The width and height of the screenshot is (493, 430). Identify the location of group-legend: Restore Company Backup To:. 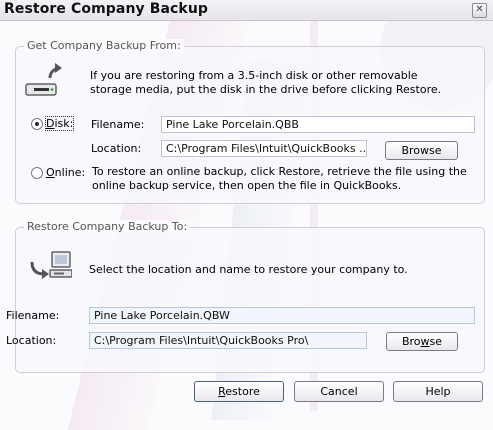
(107, 226).